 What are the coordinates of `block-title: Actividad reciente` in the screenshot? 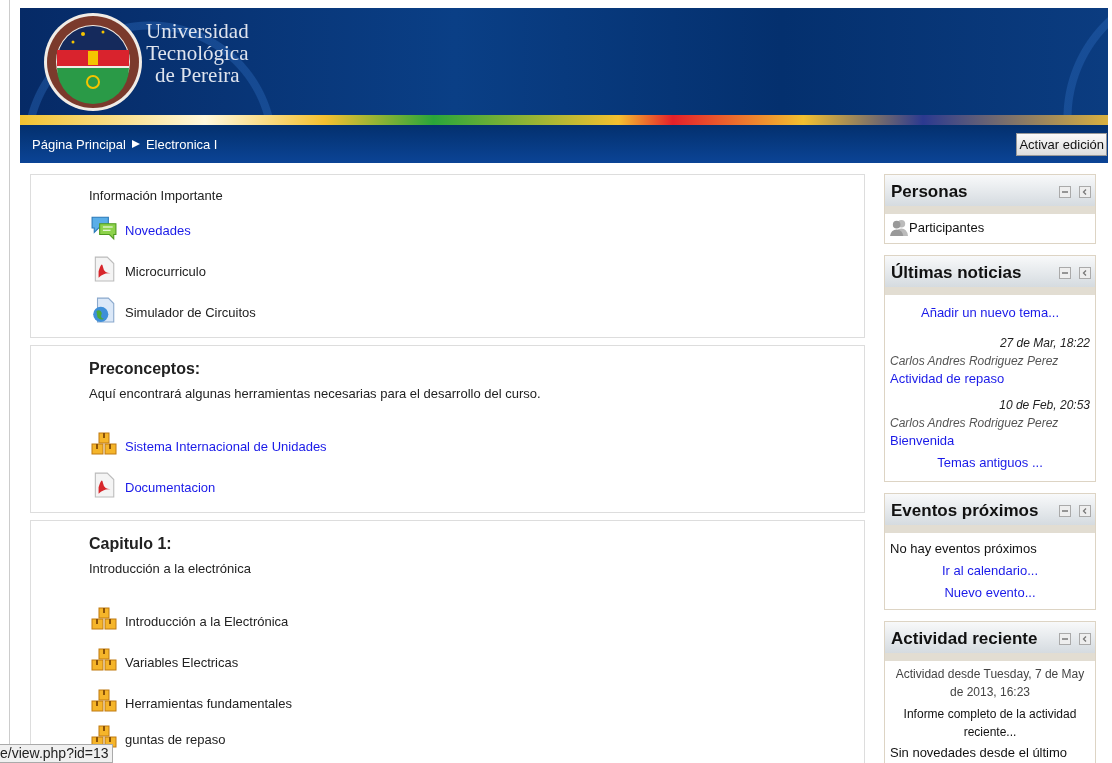 It's located at (964, 639).